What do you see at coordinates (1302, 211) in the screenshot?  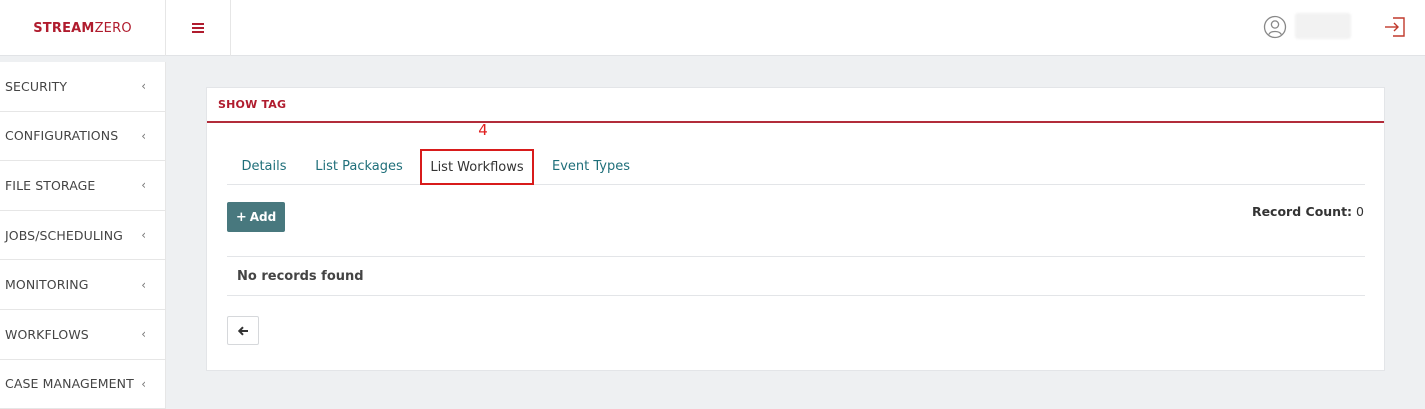 I see `record-count-label: Record Count:` at bounding box center [1302, 211].